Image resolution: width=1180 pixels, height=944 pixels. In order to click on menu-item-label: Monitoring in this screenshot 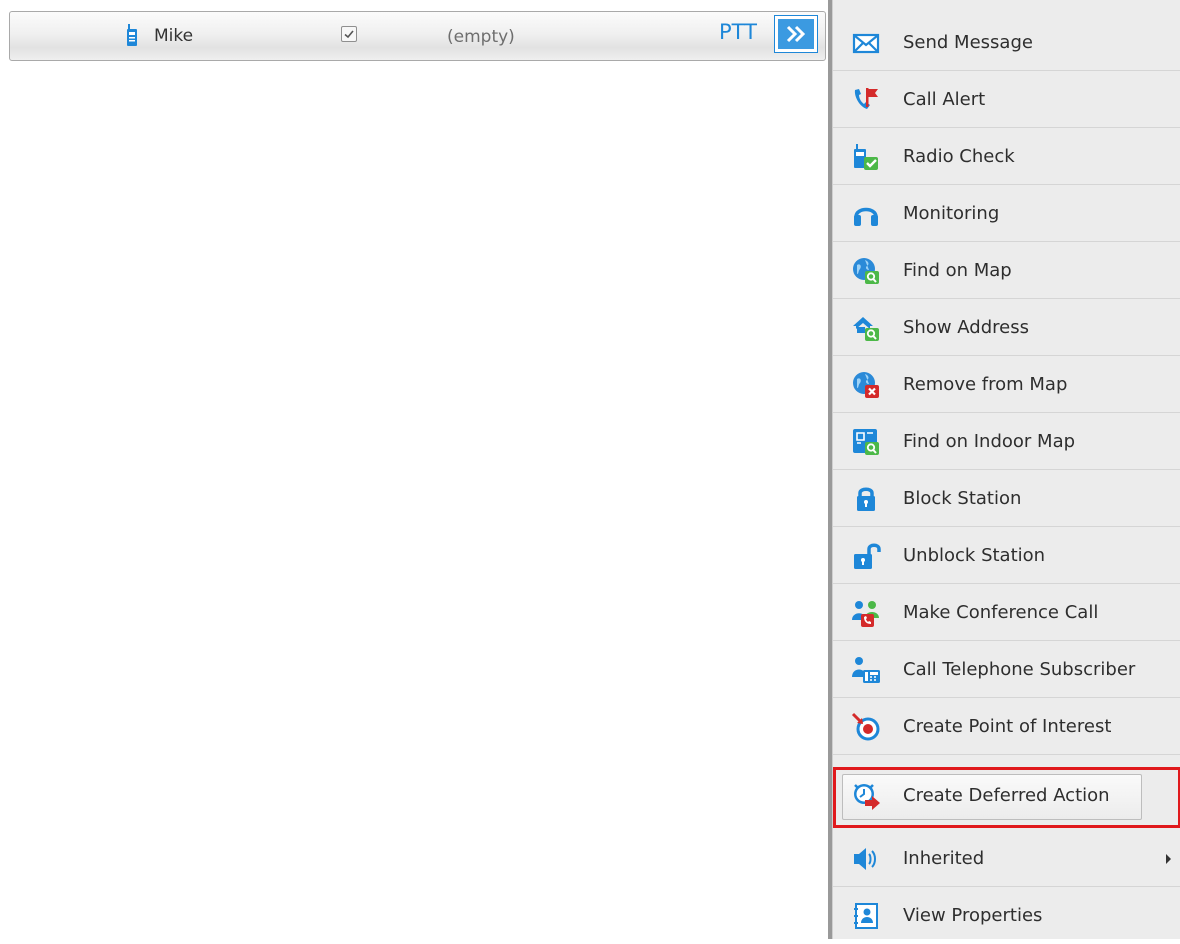, I will do `click(951, 213)`.